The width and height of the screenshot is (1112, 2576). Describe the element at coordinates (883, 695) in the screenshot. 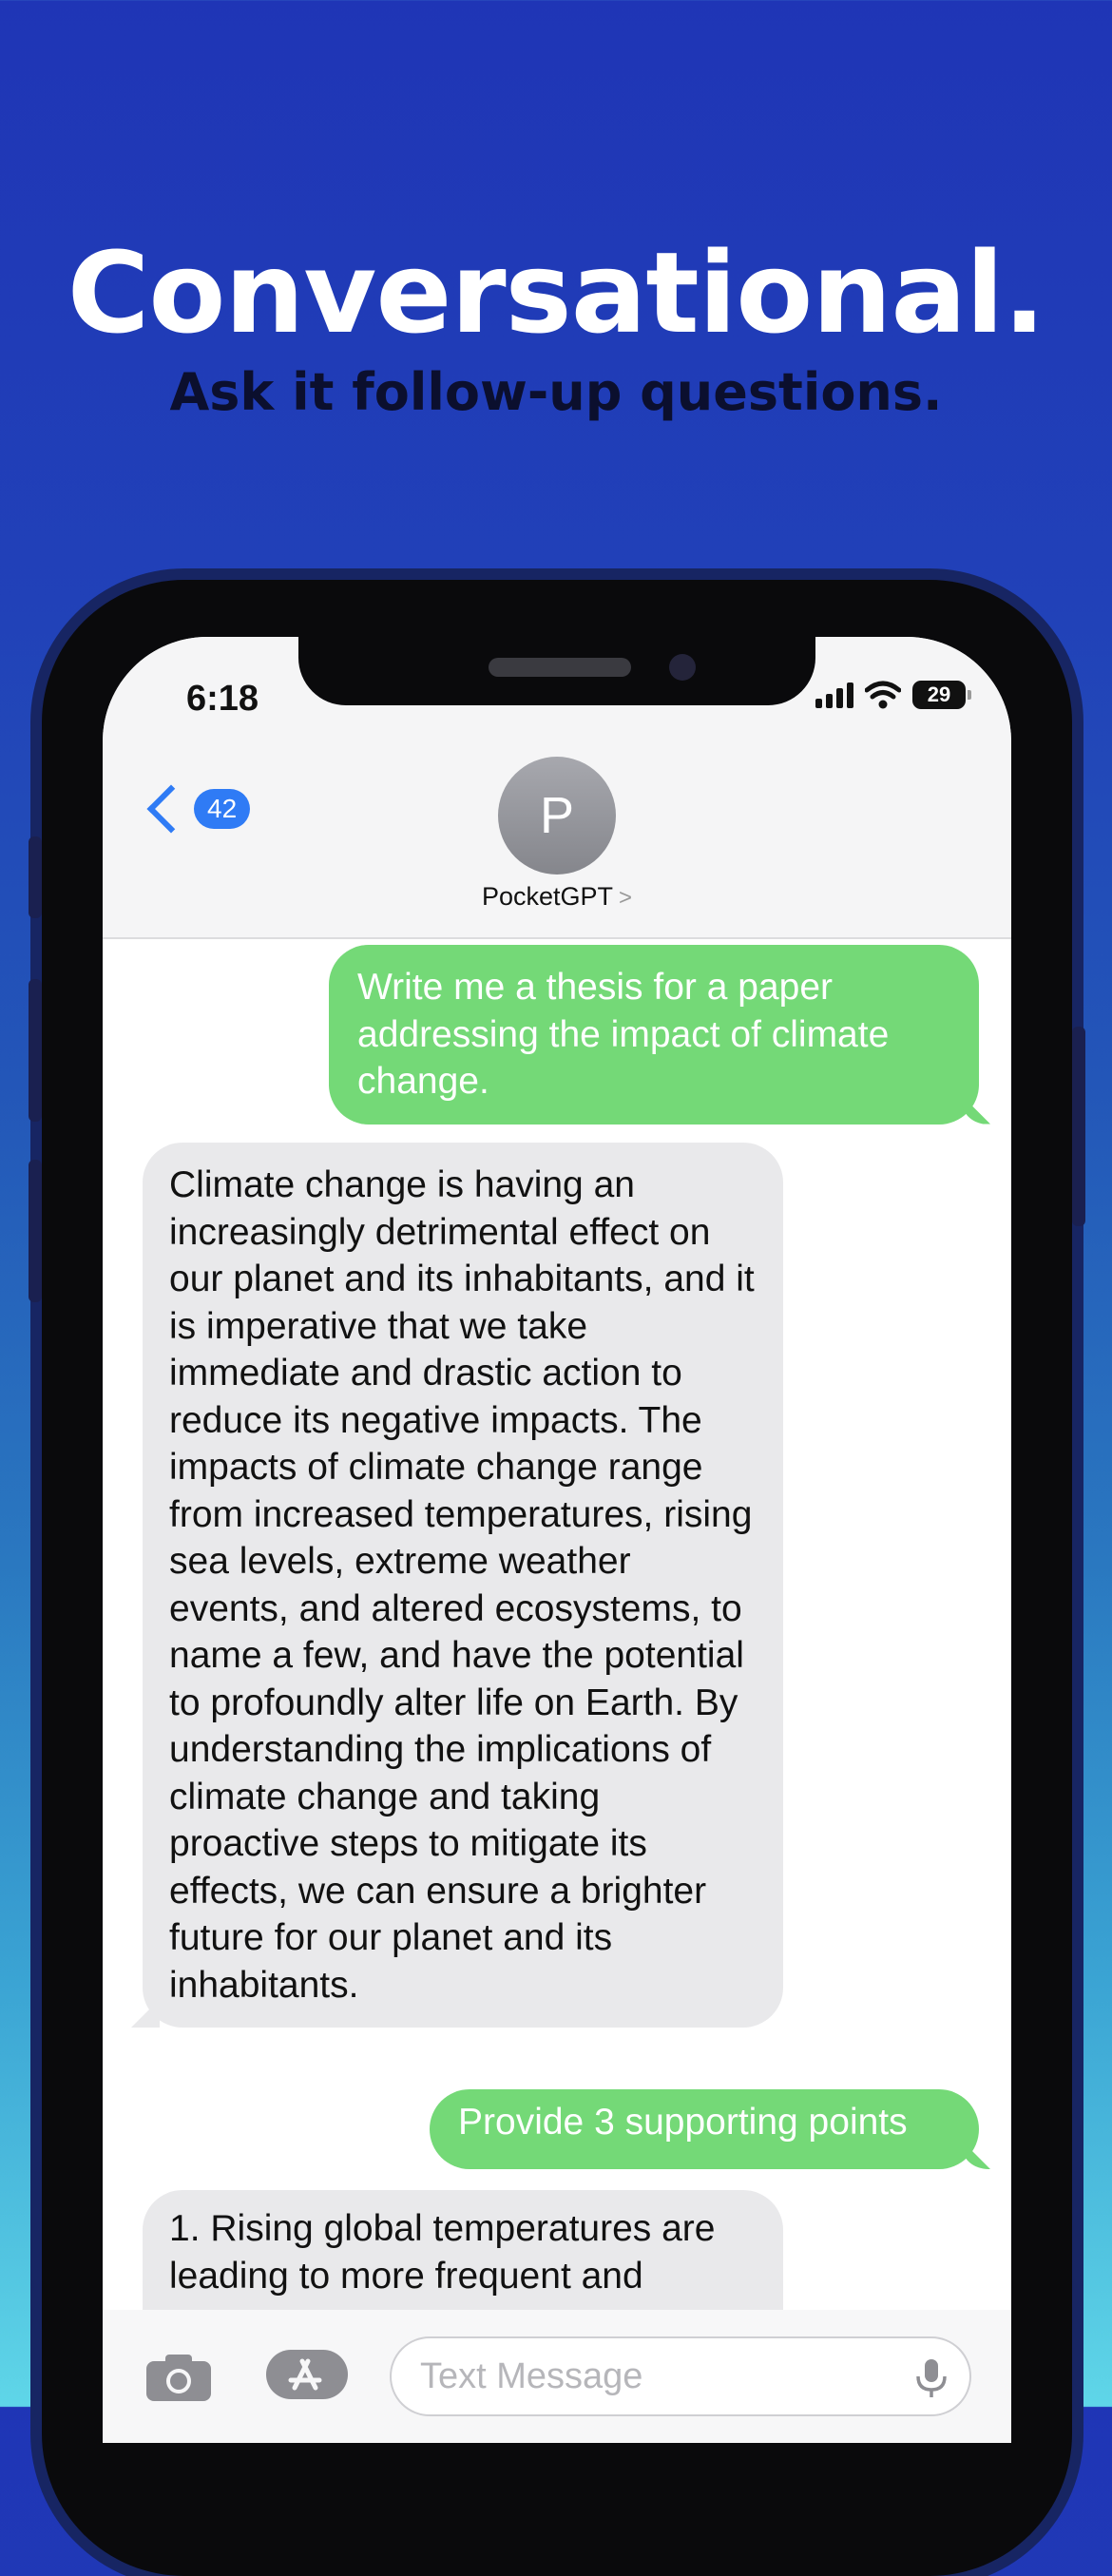

I see `wifi-icon` at that location.